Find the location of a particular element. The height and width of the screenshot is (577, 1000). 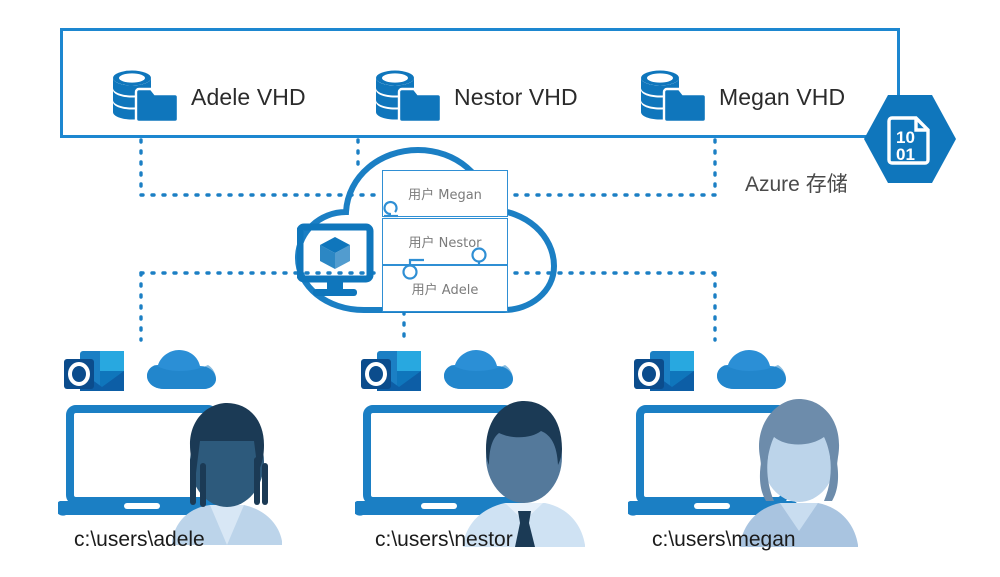

svg-text: 01 is located at coordinates (905, 154).